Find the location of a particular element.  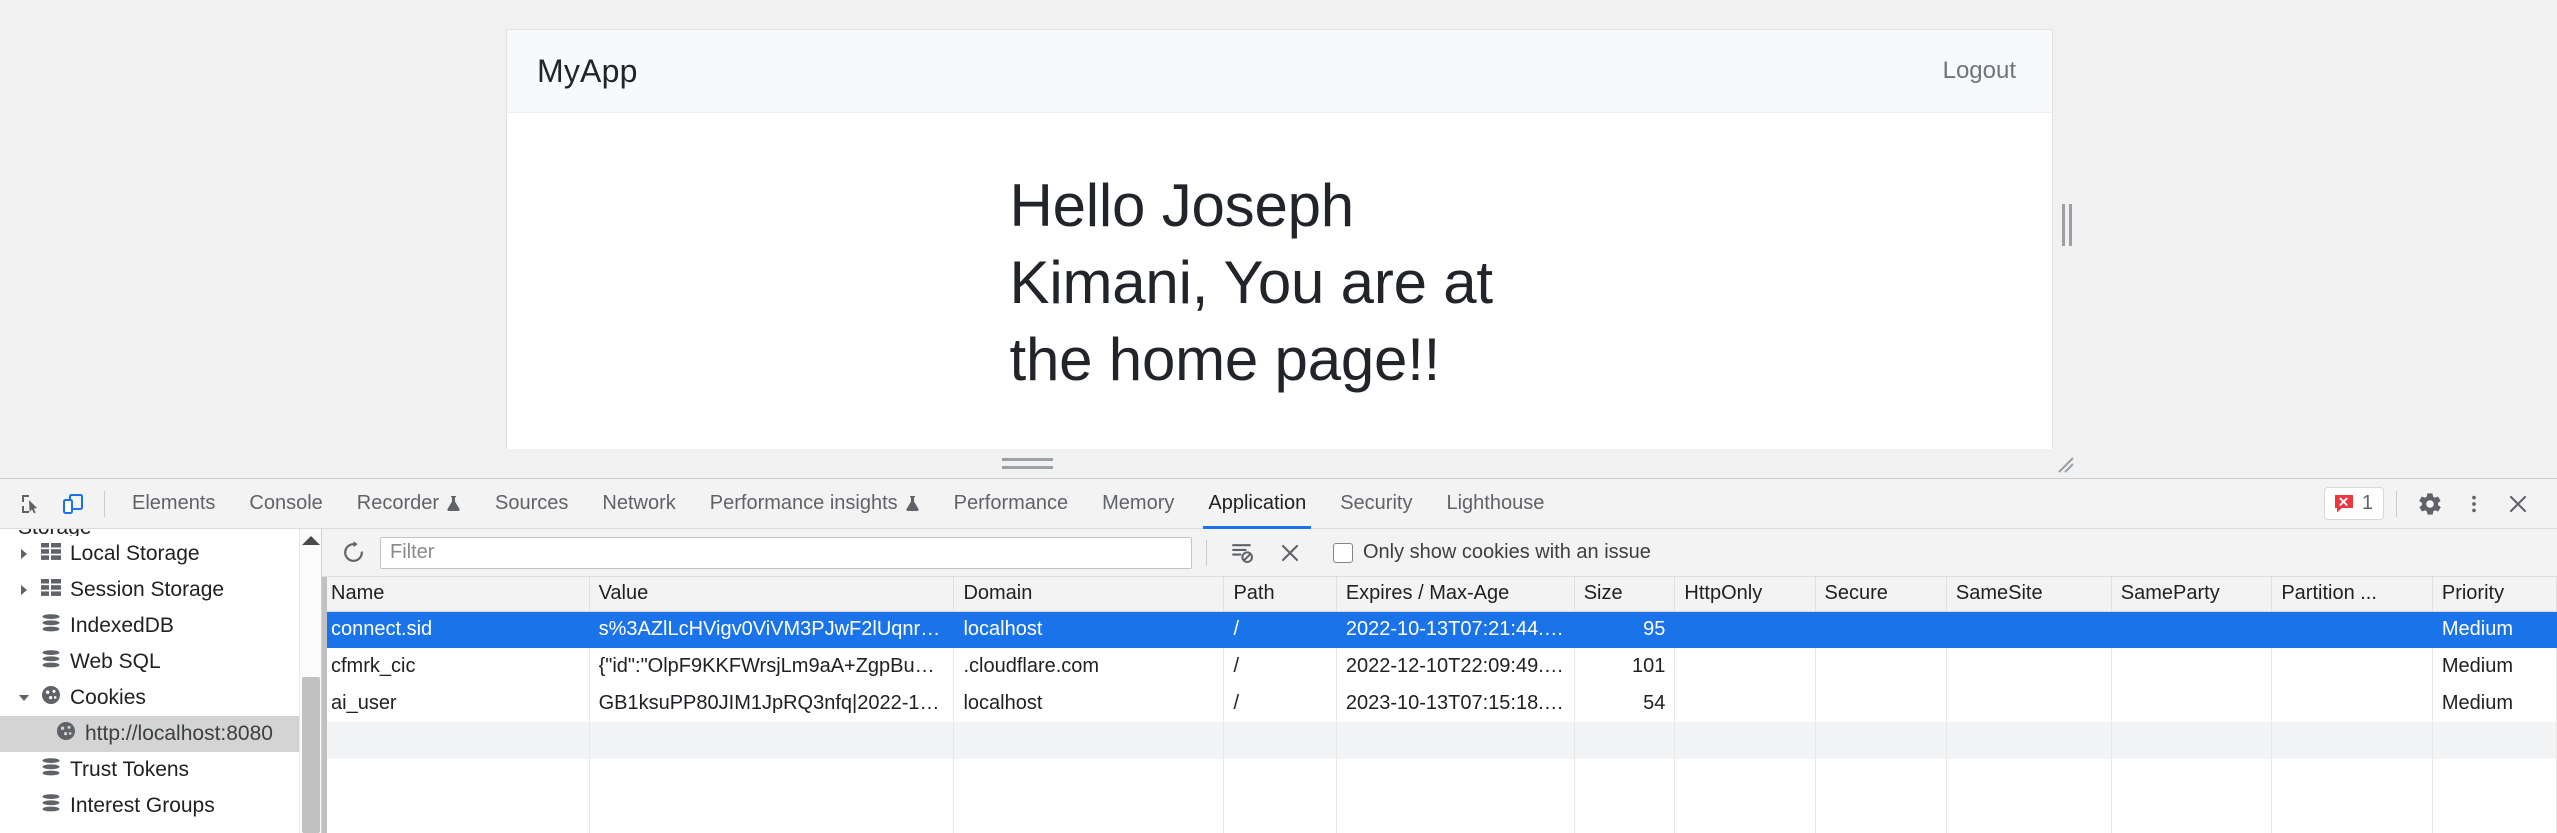

device-toolbar-icon is located at coordinates (73, 503).